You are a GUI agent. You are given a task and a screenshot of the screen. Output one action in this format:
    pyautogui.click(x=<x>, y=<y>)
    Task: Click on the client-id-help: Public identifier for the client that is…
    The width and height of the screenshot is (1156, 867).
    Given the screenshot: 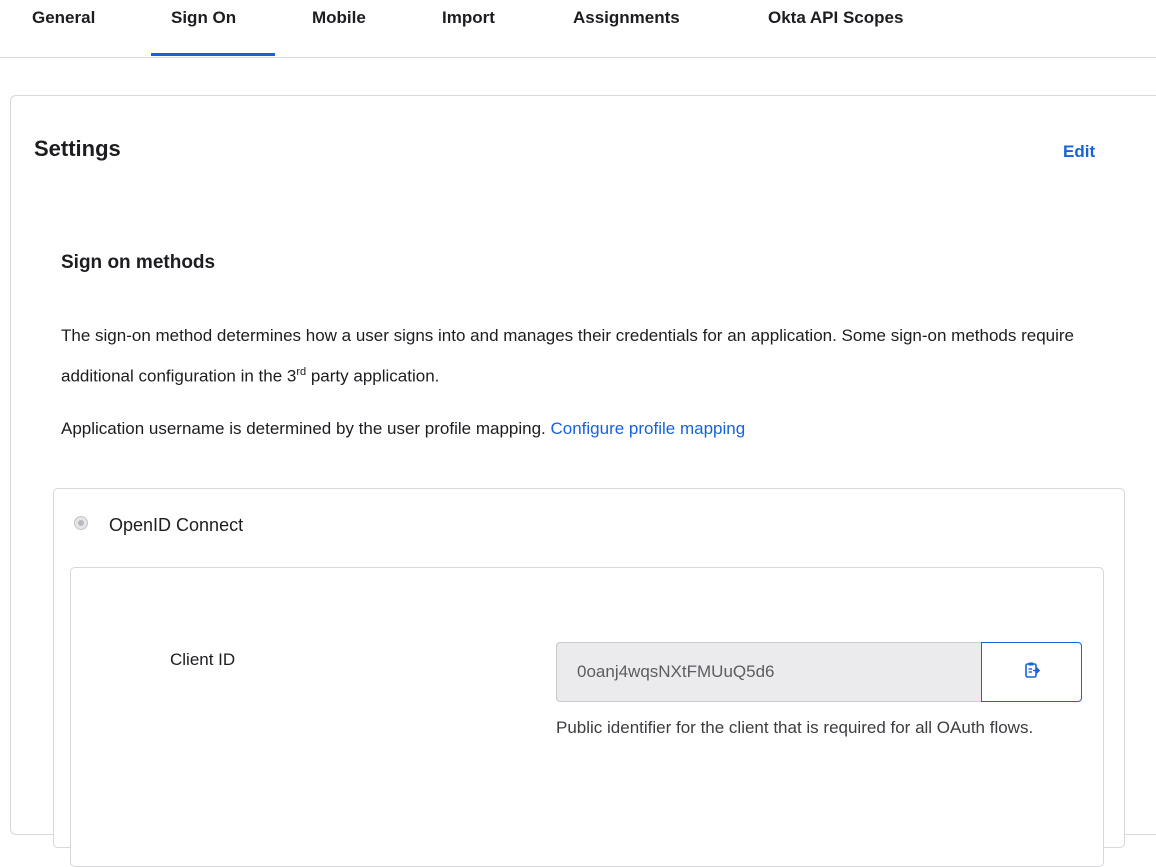 What is the action you would take?
    pyautogui.click(x=795, y=727)
    